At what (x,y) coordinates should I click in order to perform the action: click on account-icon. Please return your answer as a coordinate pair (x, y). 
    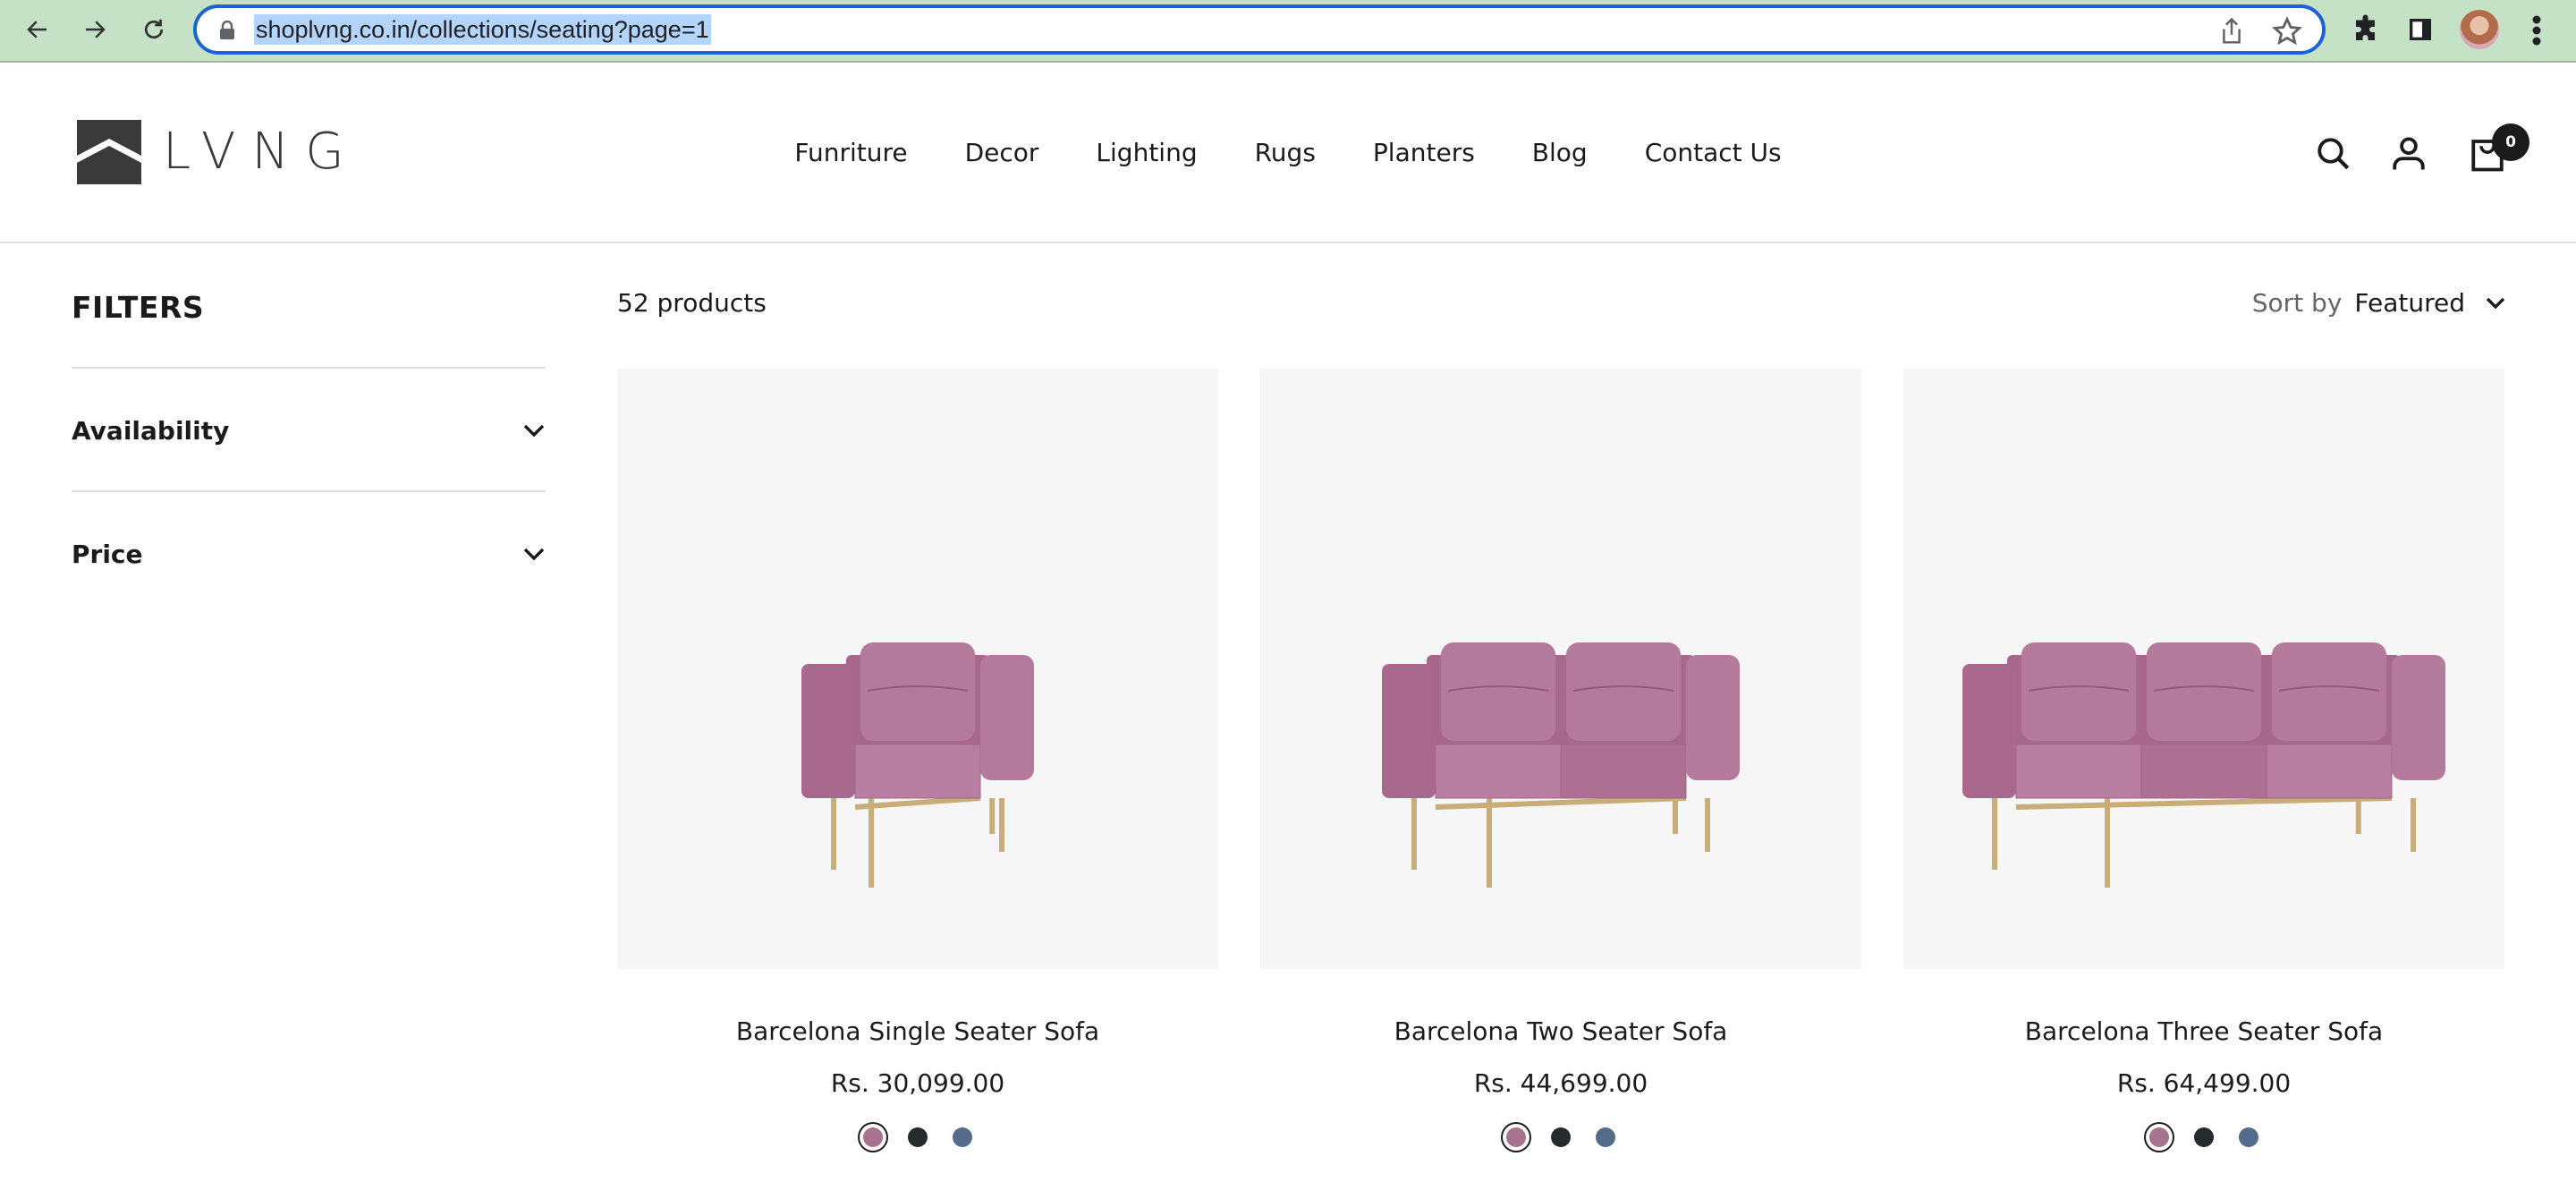
    Looking at the image, I should click on (2409, 154).